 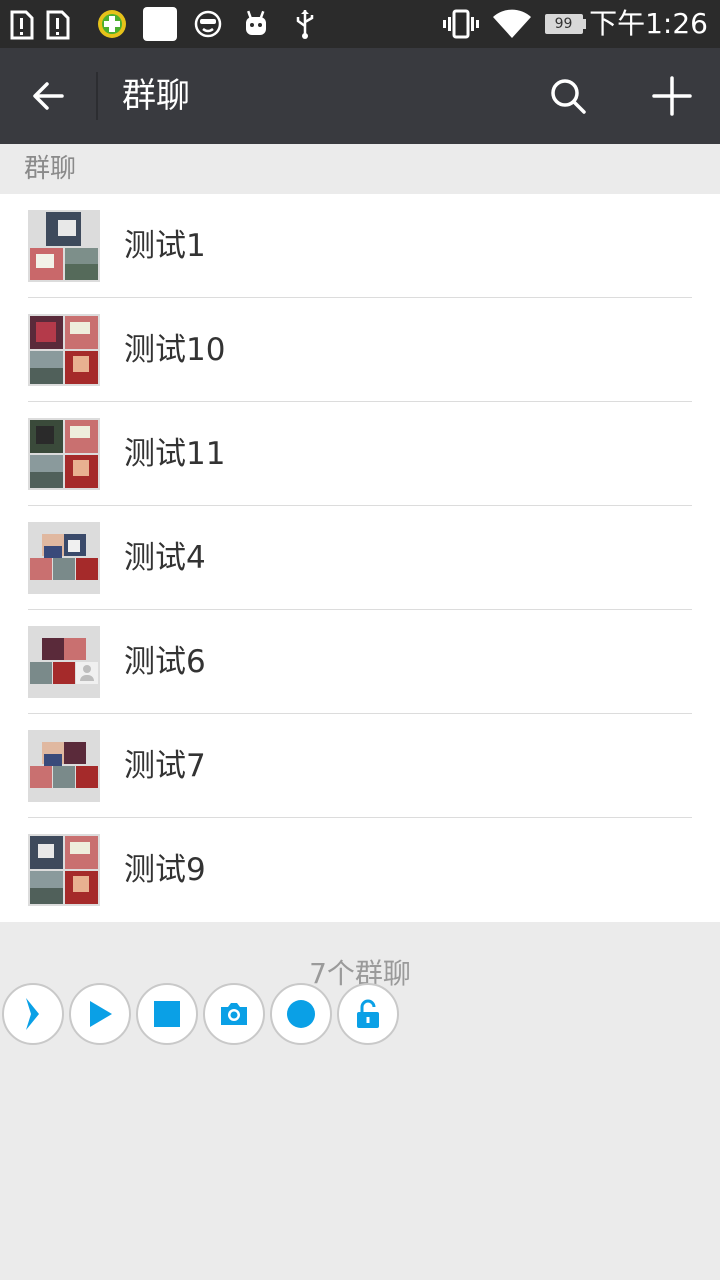 I want to click on battery-level: 99, so click(x=563, y=24).